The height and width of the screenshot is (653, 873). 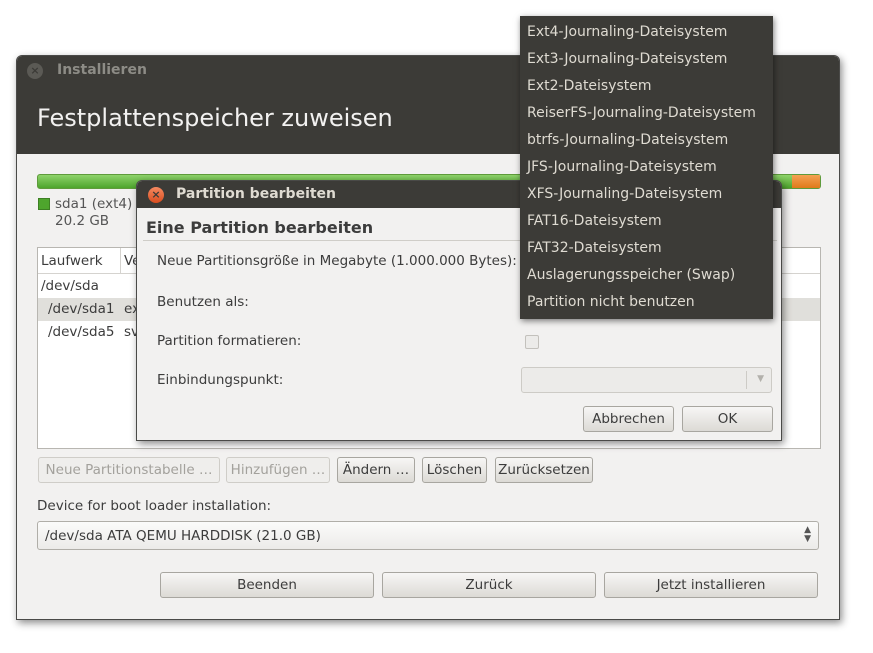 What do you see at coordinates (624, 194) in the screenshot?
I see `menu-item-xfs: XFS-Journaling-Dateisystem` at bounding box center [624, 194].